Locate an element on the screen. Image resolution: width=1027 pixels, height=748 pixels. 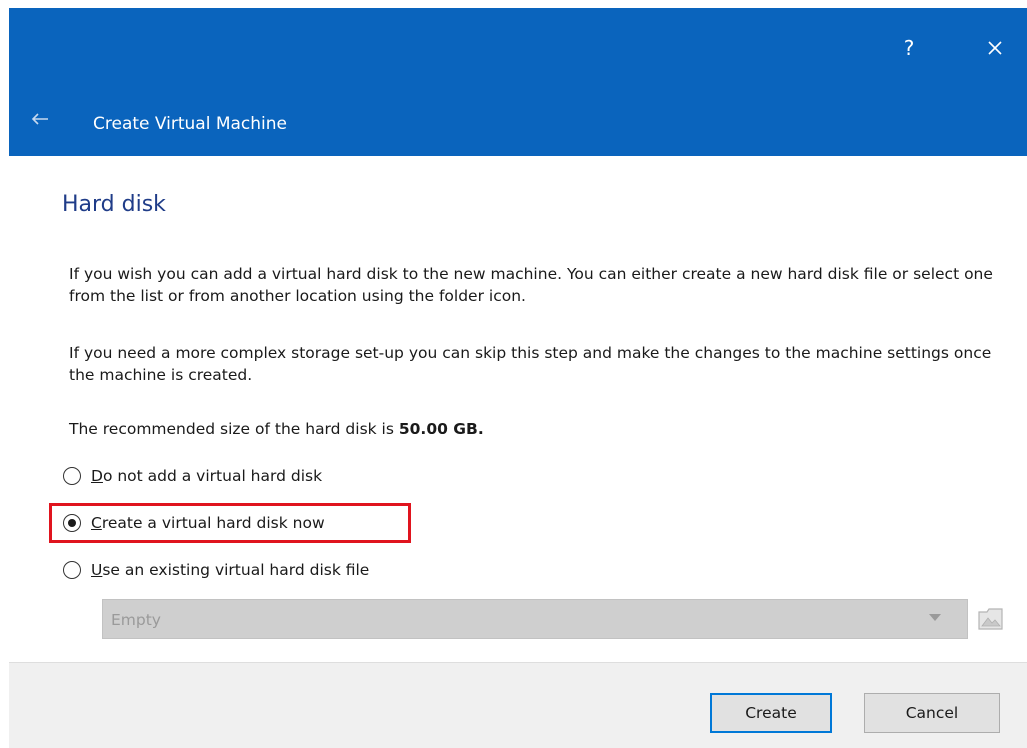
cancel-button: Cancel is located at coordinates (932, 713).